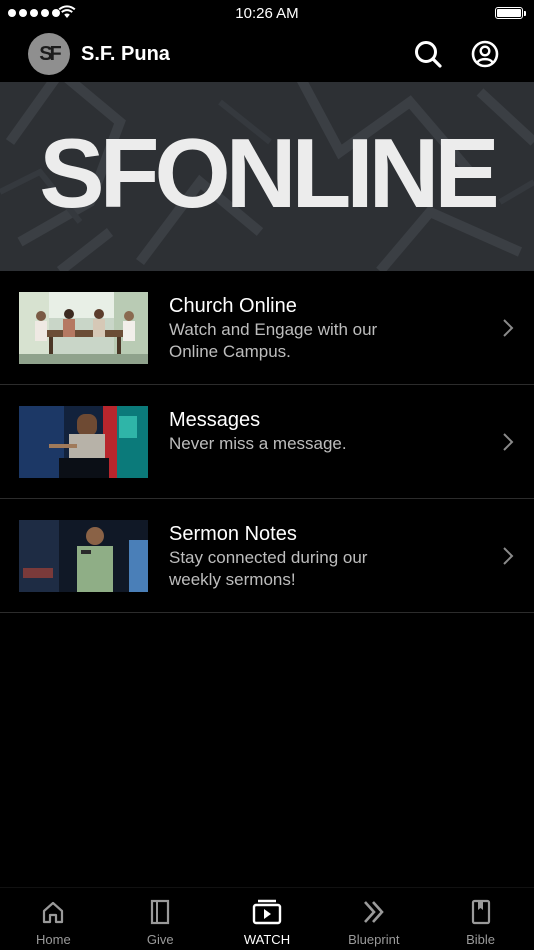 This screenshot has height=950, width=534. Describe the element at coordinates (374, 939) in the screenshot. I see `tab-label: Blueprint` at that location.